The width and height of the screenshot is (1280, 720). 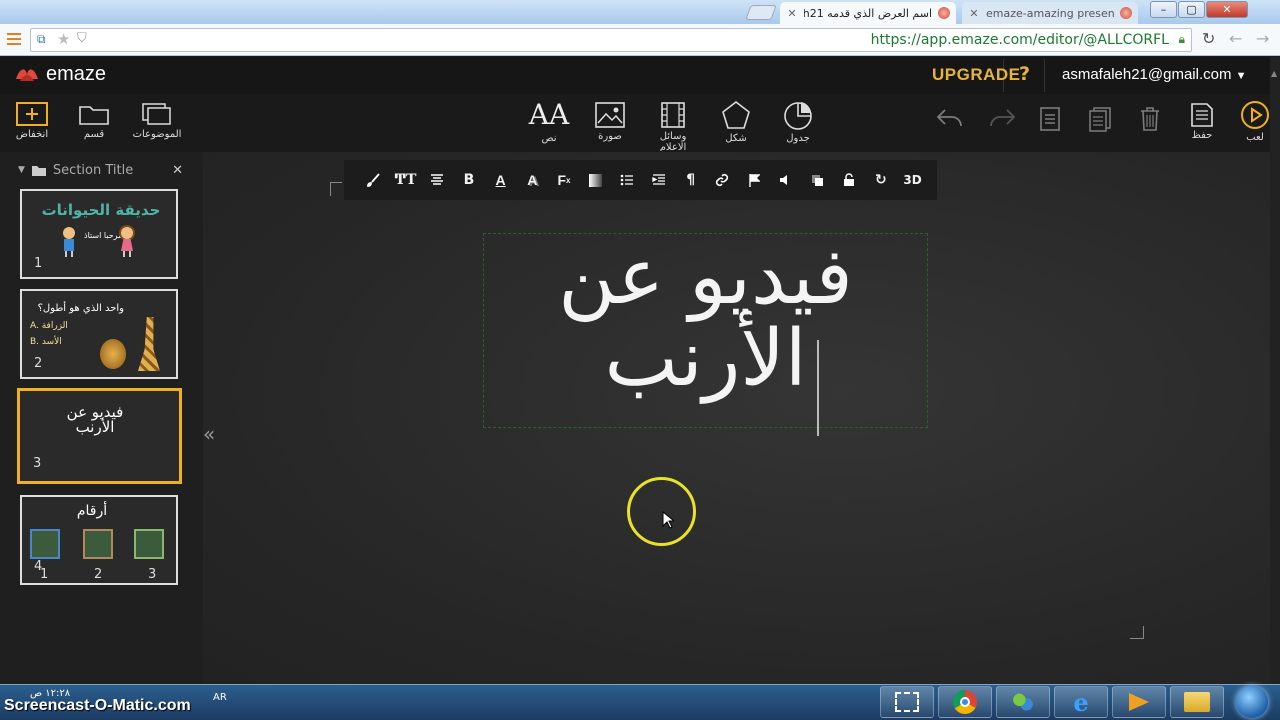 What do you see at coordinates (103, 235) in the screenshot?
I see `slide-subtitle: مرحبا استاذ` at bounding box center [103, 235].